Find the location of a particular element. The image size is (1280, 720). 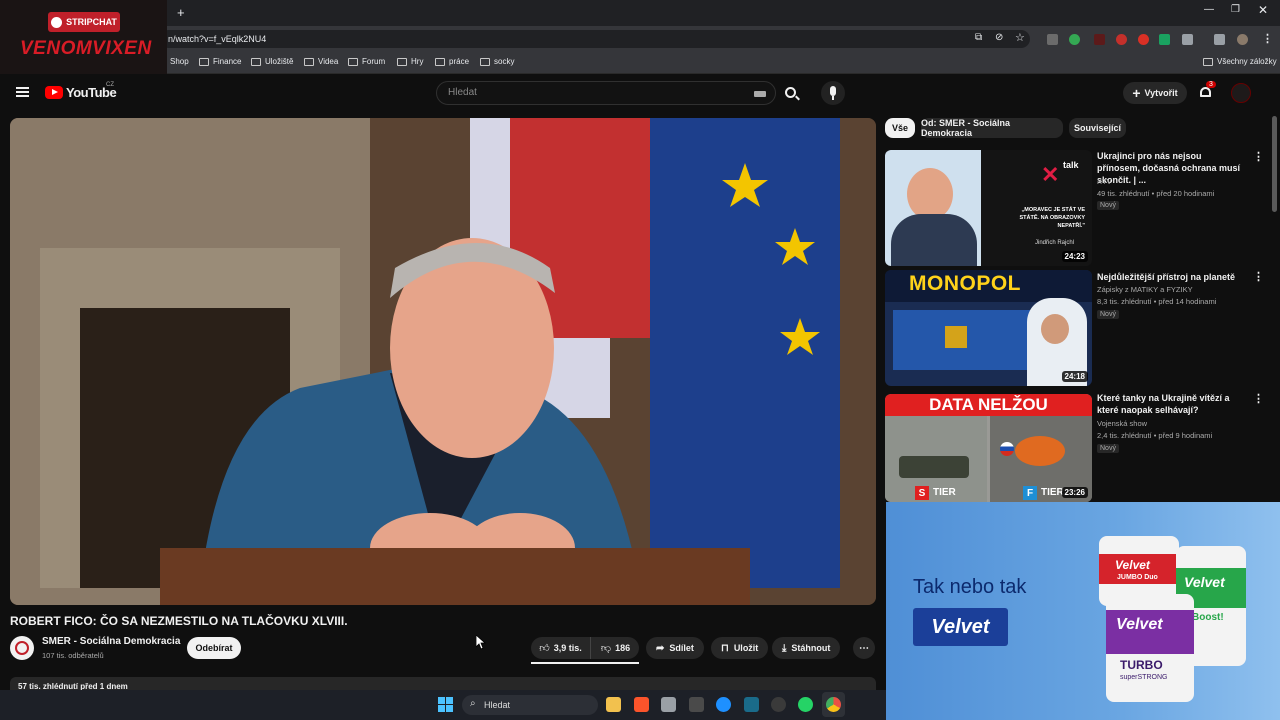

like-count: 3,9 tis. is located at coordinates (567, 648).